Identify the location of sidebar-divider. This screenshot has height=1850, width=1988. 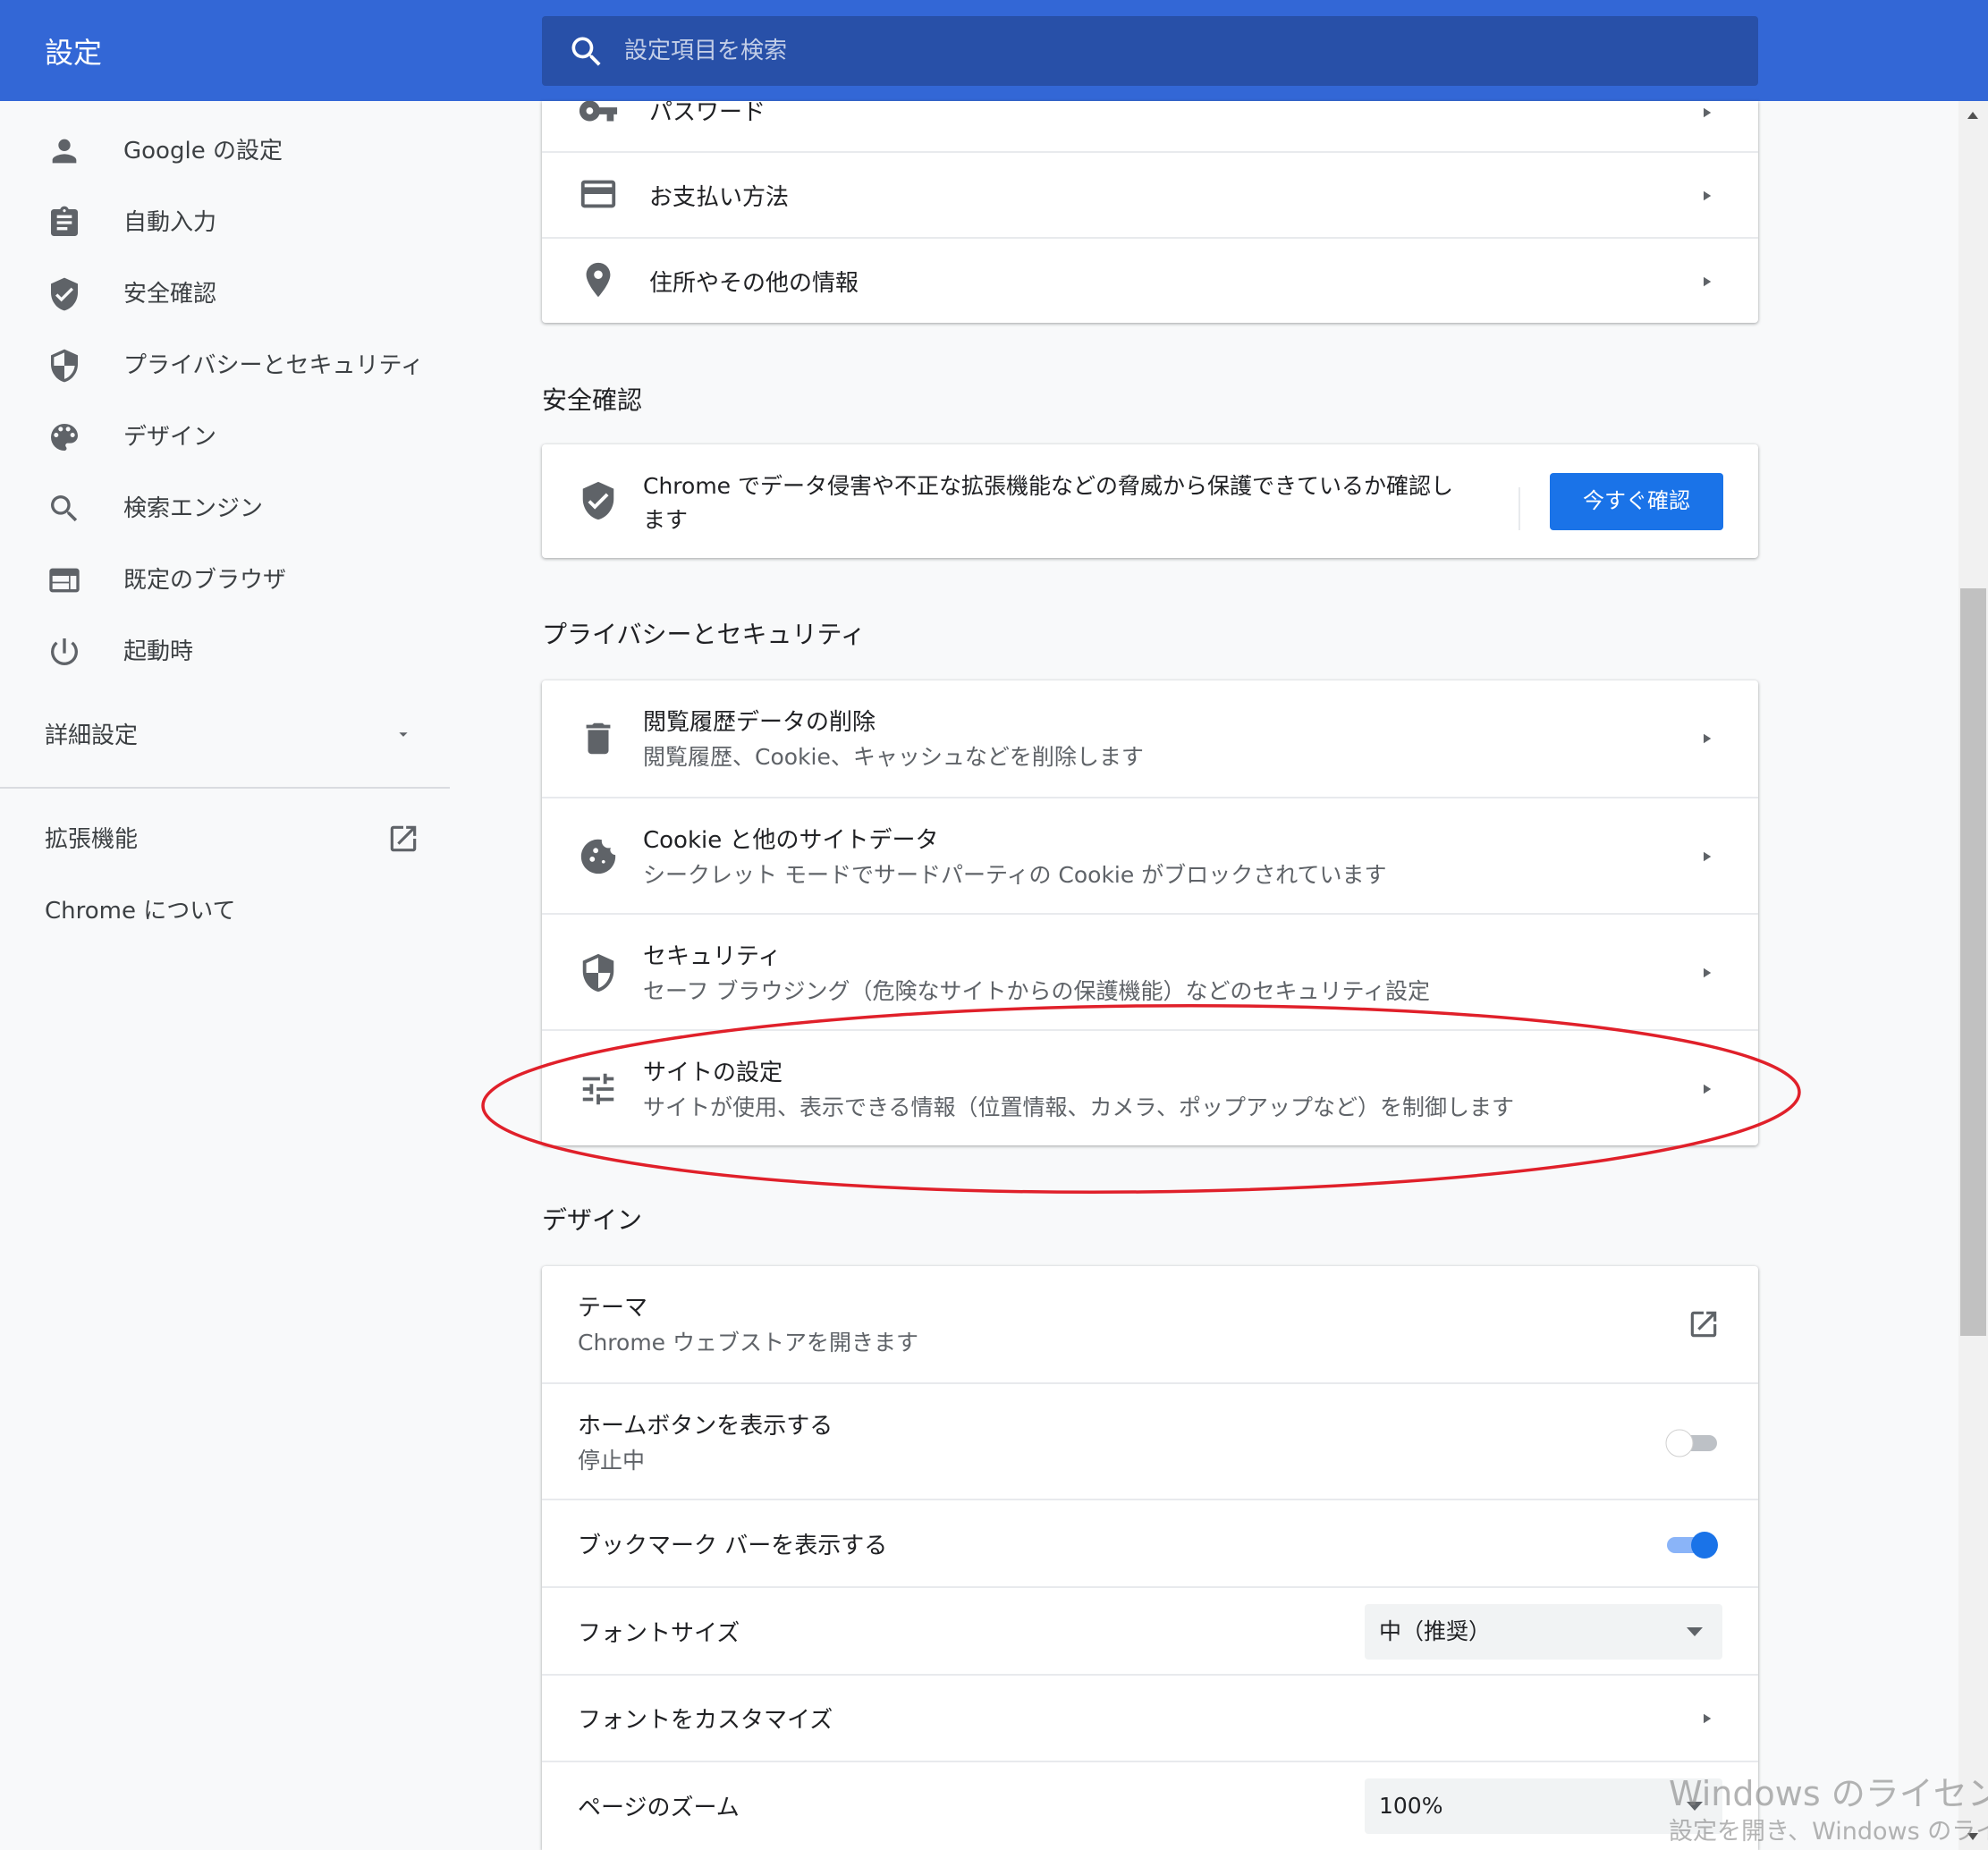
(225, 788).